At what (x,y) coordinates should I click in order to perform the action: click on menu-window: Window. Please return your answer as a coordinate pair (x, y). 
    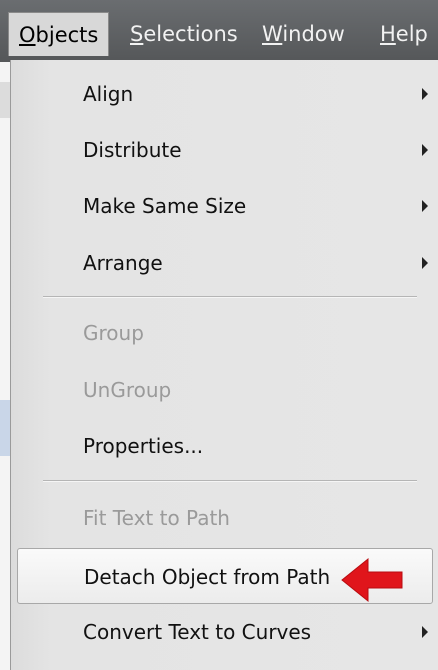
    Looking at the image, I should click on (303, 34).